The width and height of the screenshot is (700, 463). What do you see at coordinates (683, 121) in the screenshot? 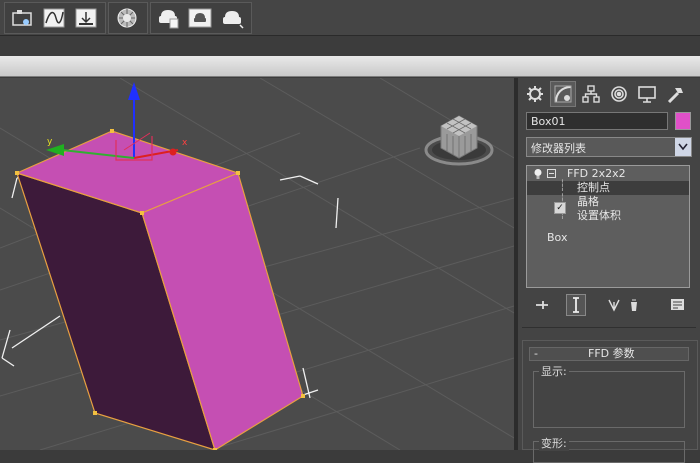
I see `object-color-swatch` at bounding box center [683, 121].